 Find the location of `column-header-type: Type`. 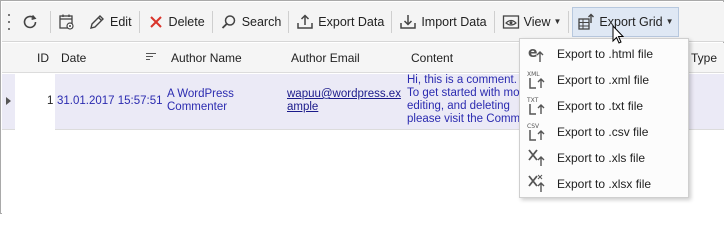

column-header-type: Type is located at coordinates (704, 58).